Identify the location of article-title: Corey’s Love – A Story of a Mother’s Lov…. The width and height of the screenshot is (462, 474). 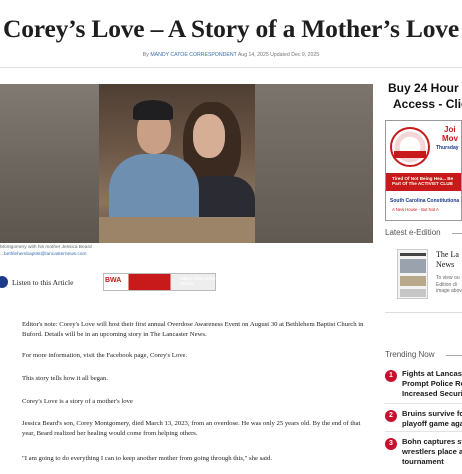
(231, 28).